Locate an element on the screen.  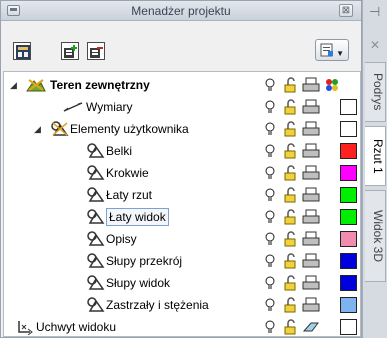
tree-row: Uchwyt widoku is located at coordinates (182, 327).